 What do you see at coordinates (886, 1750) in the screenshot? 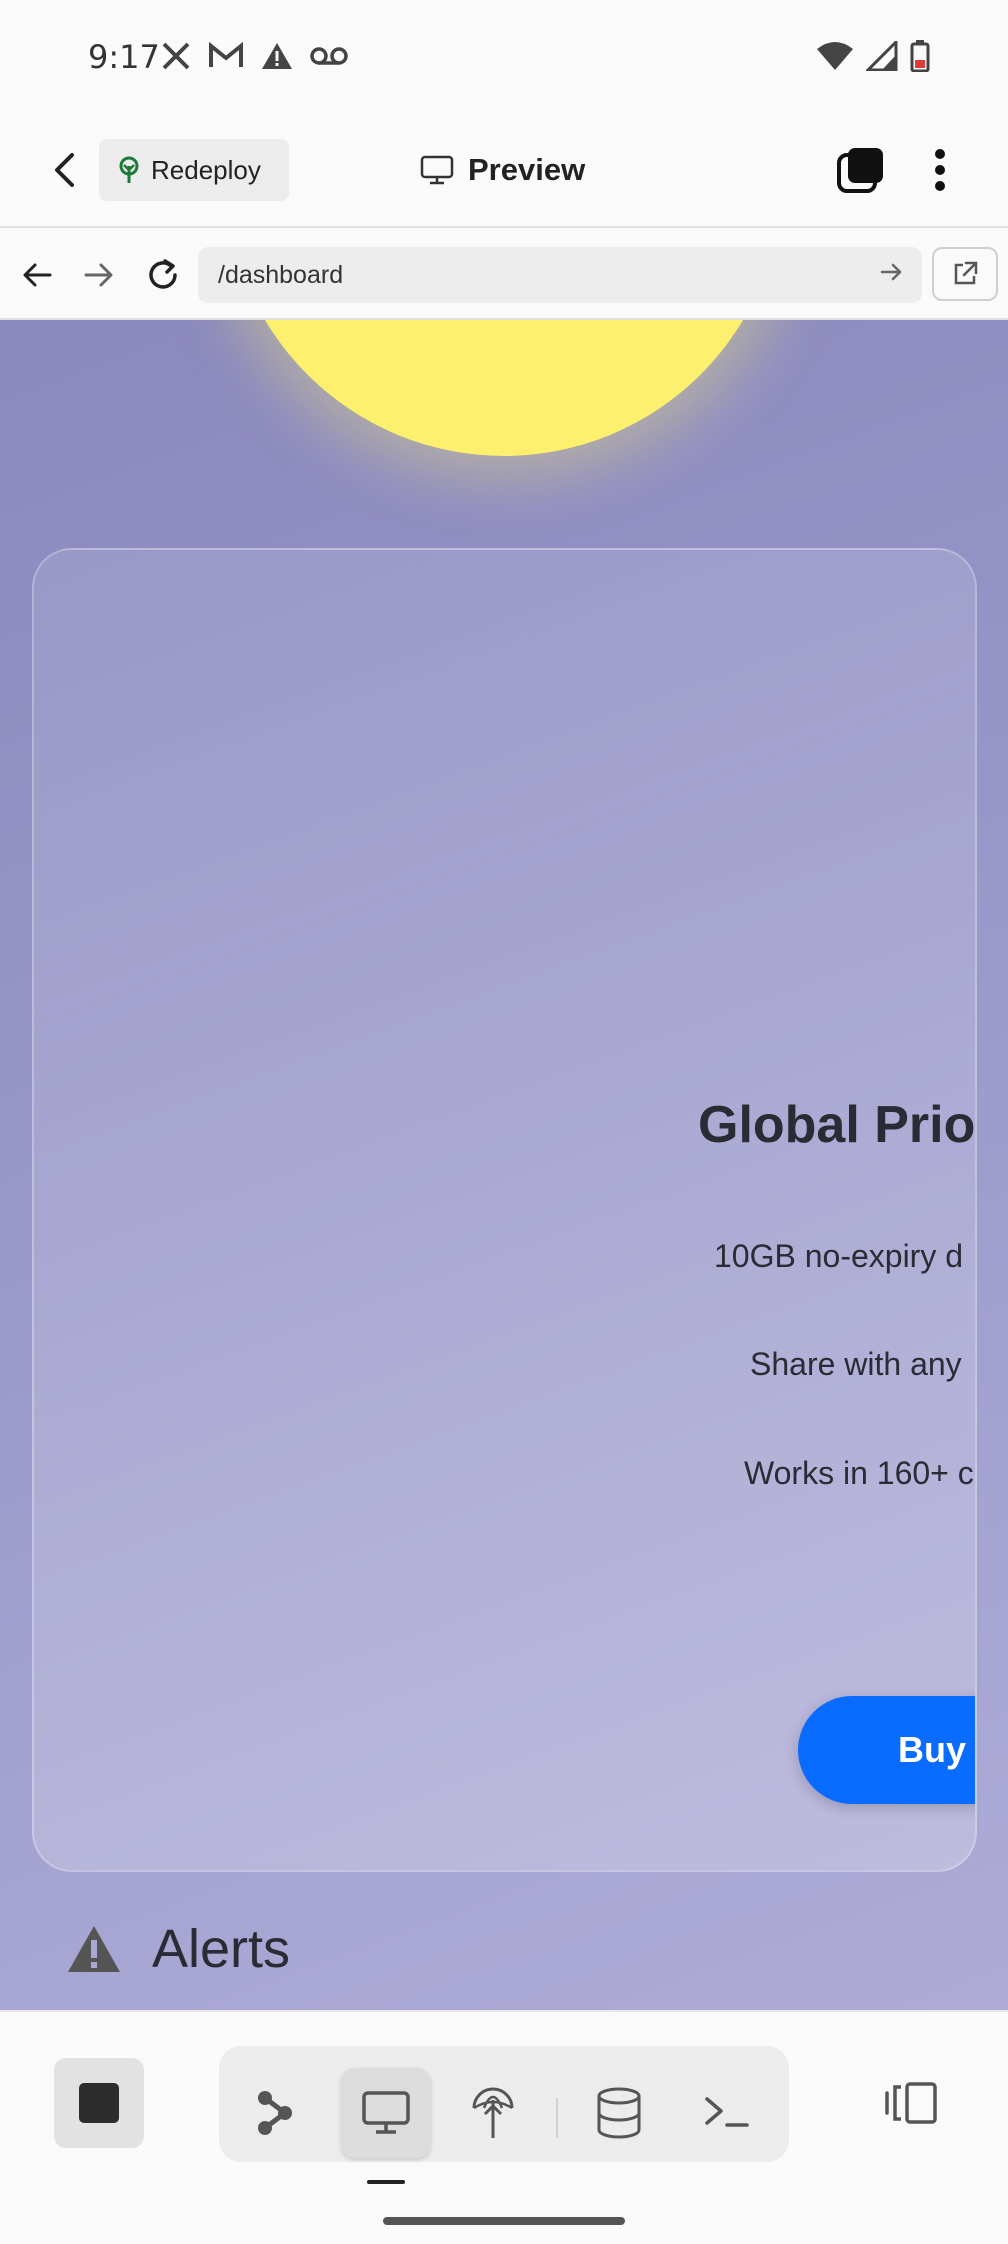
I see `buy-button: Buy` at bounding box center [886, 1750].